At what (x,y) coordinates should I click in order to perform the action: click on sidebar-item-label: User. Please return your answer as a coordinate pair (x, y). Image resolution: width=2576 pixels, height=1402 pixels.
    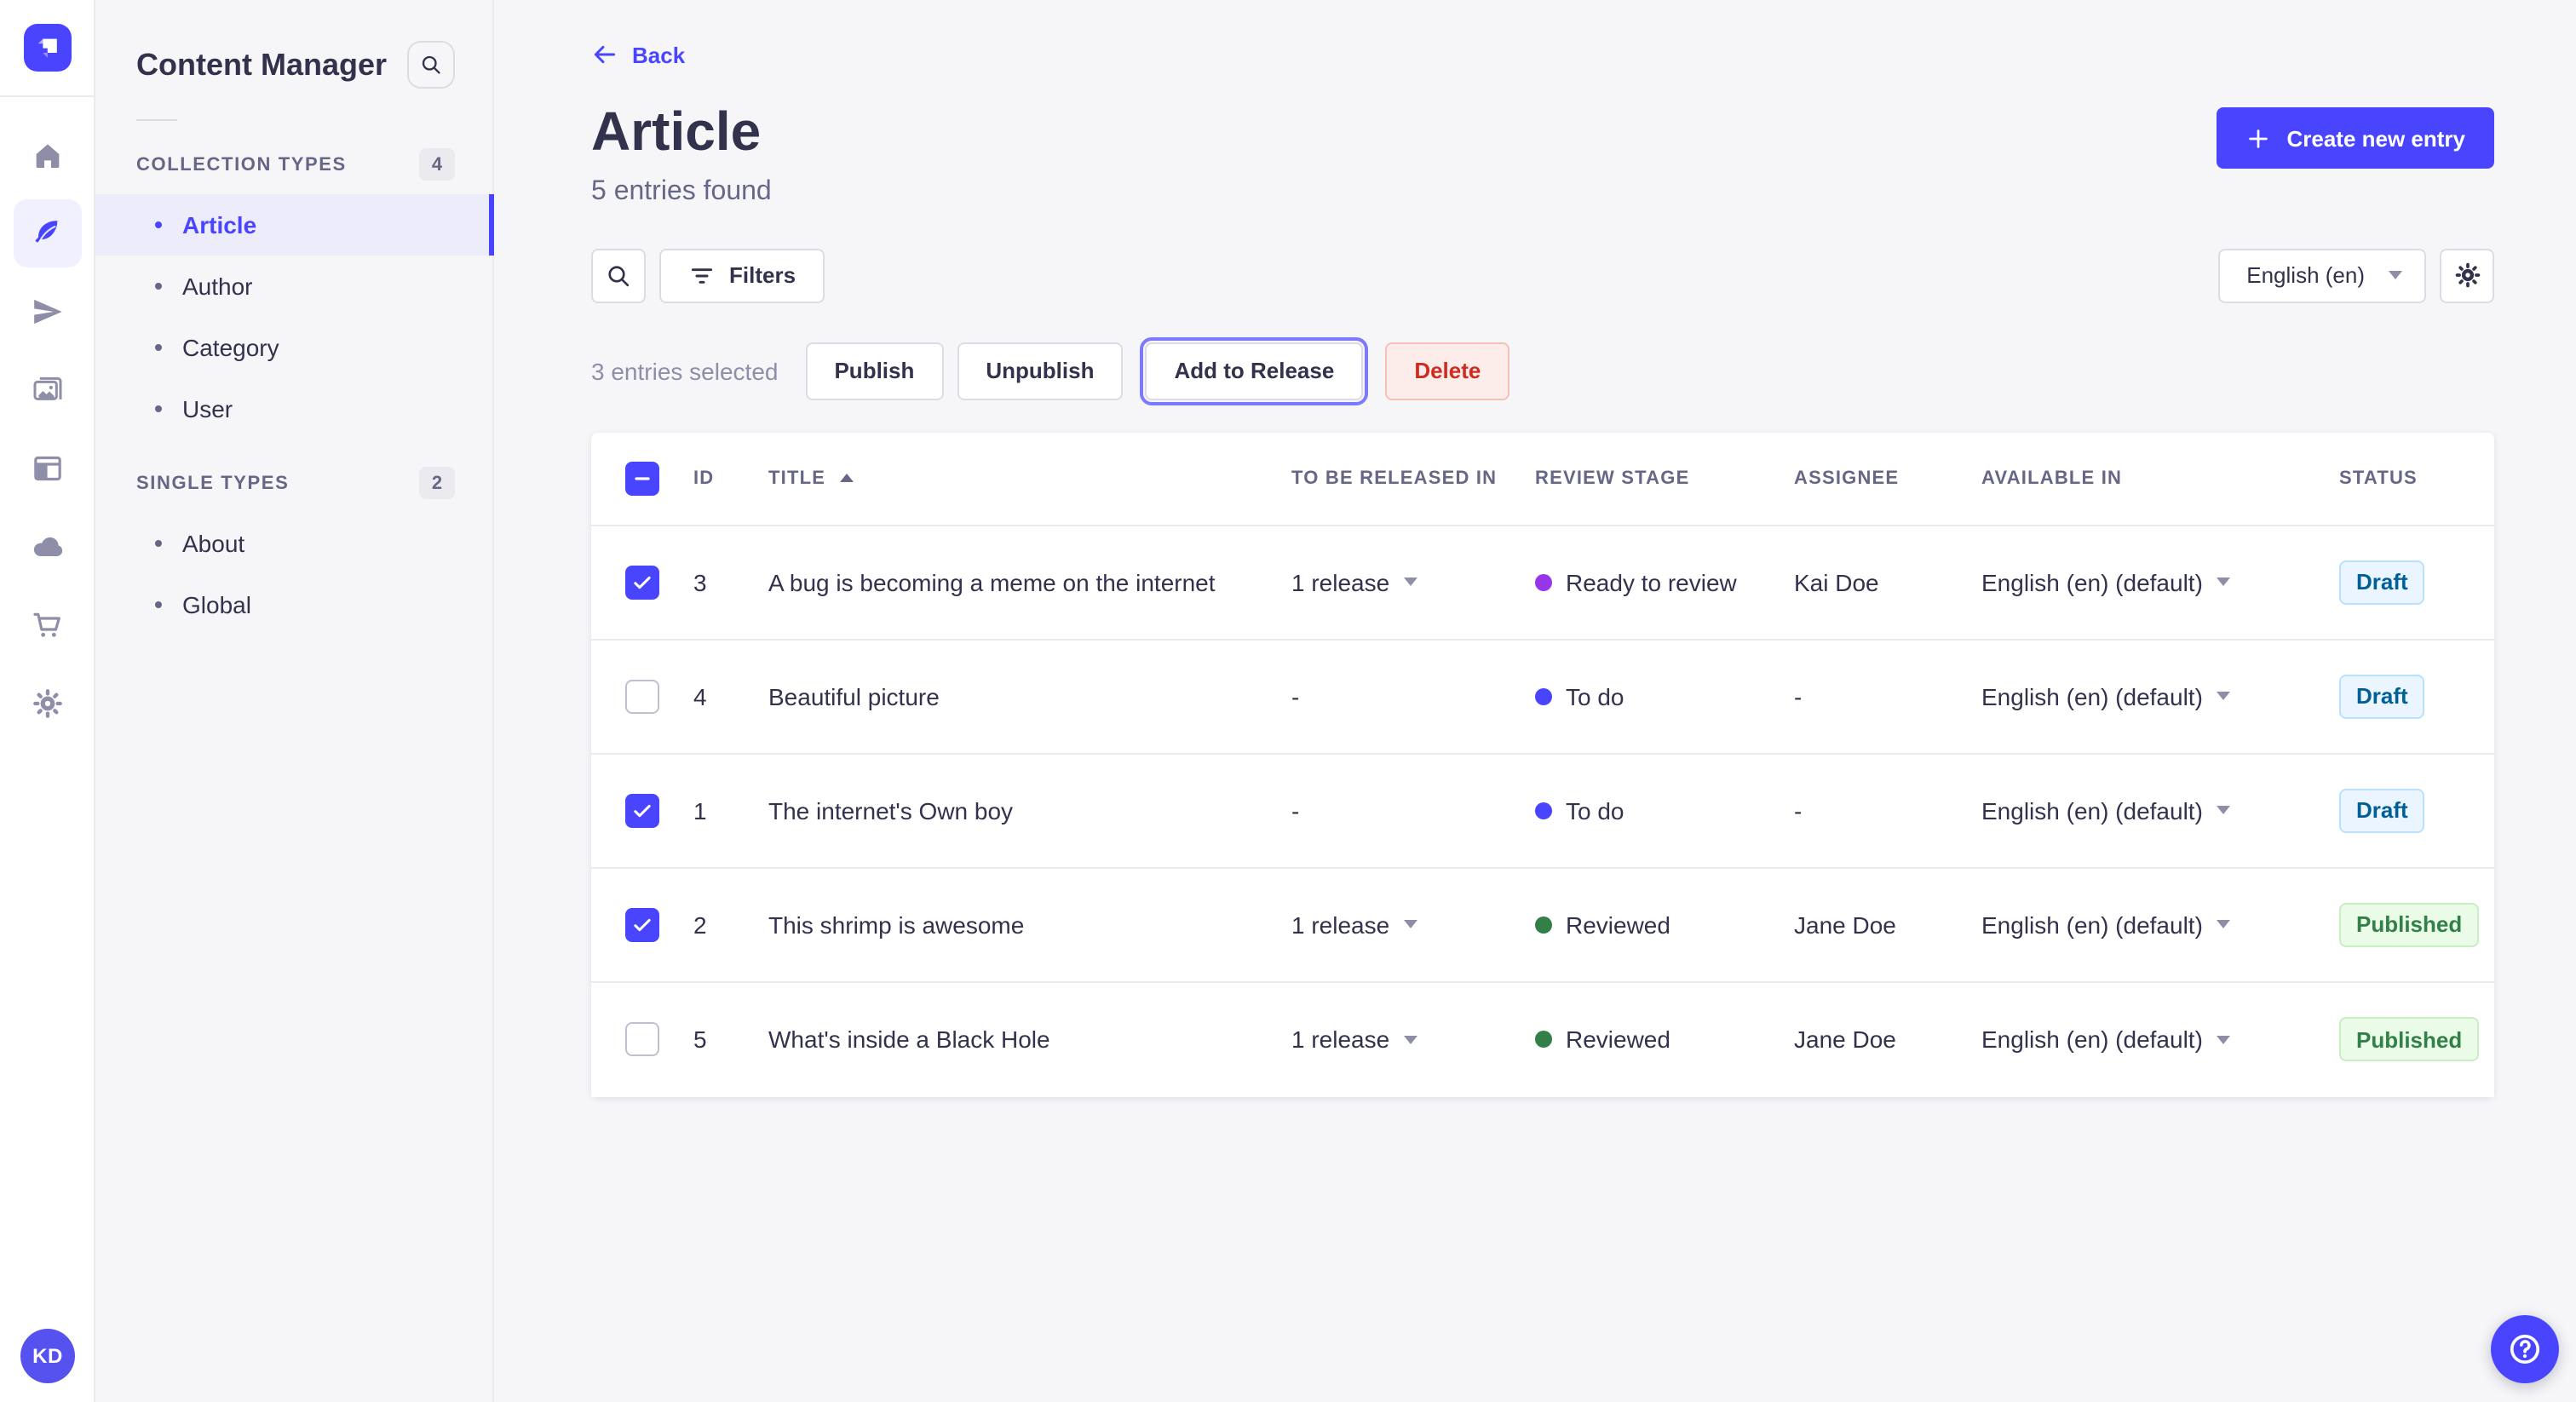
    Looking at the image, I should click on (208, 408).